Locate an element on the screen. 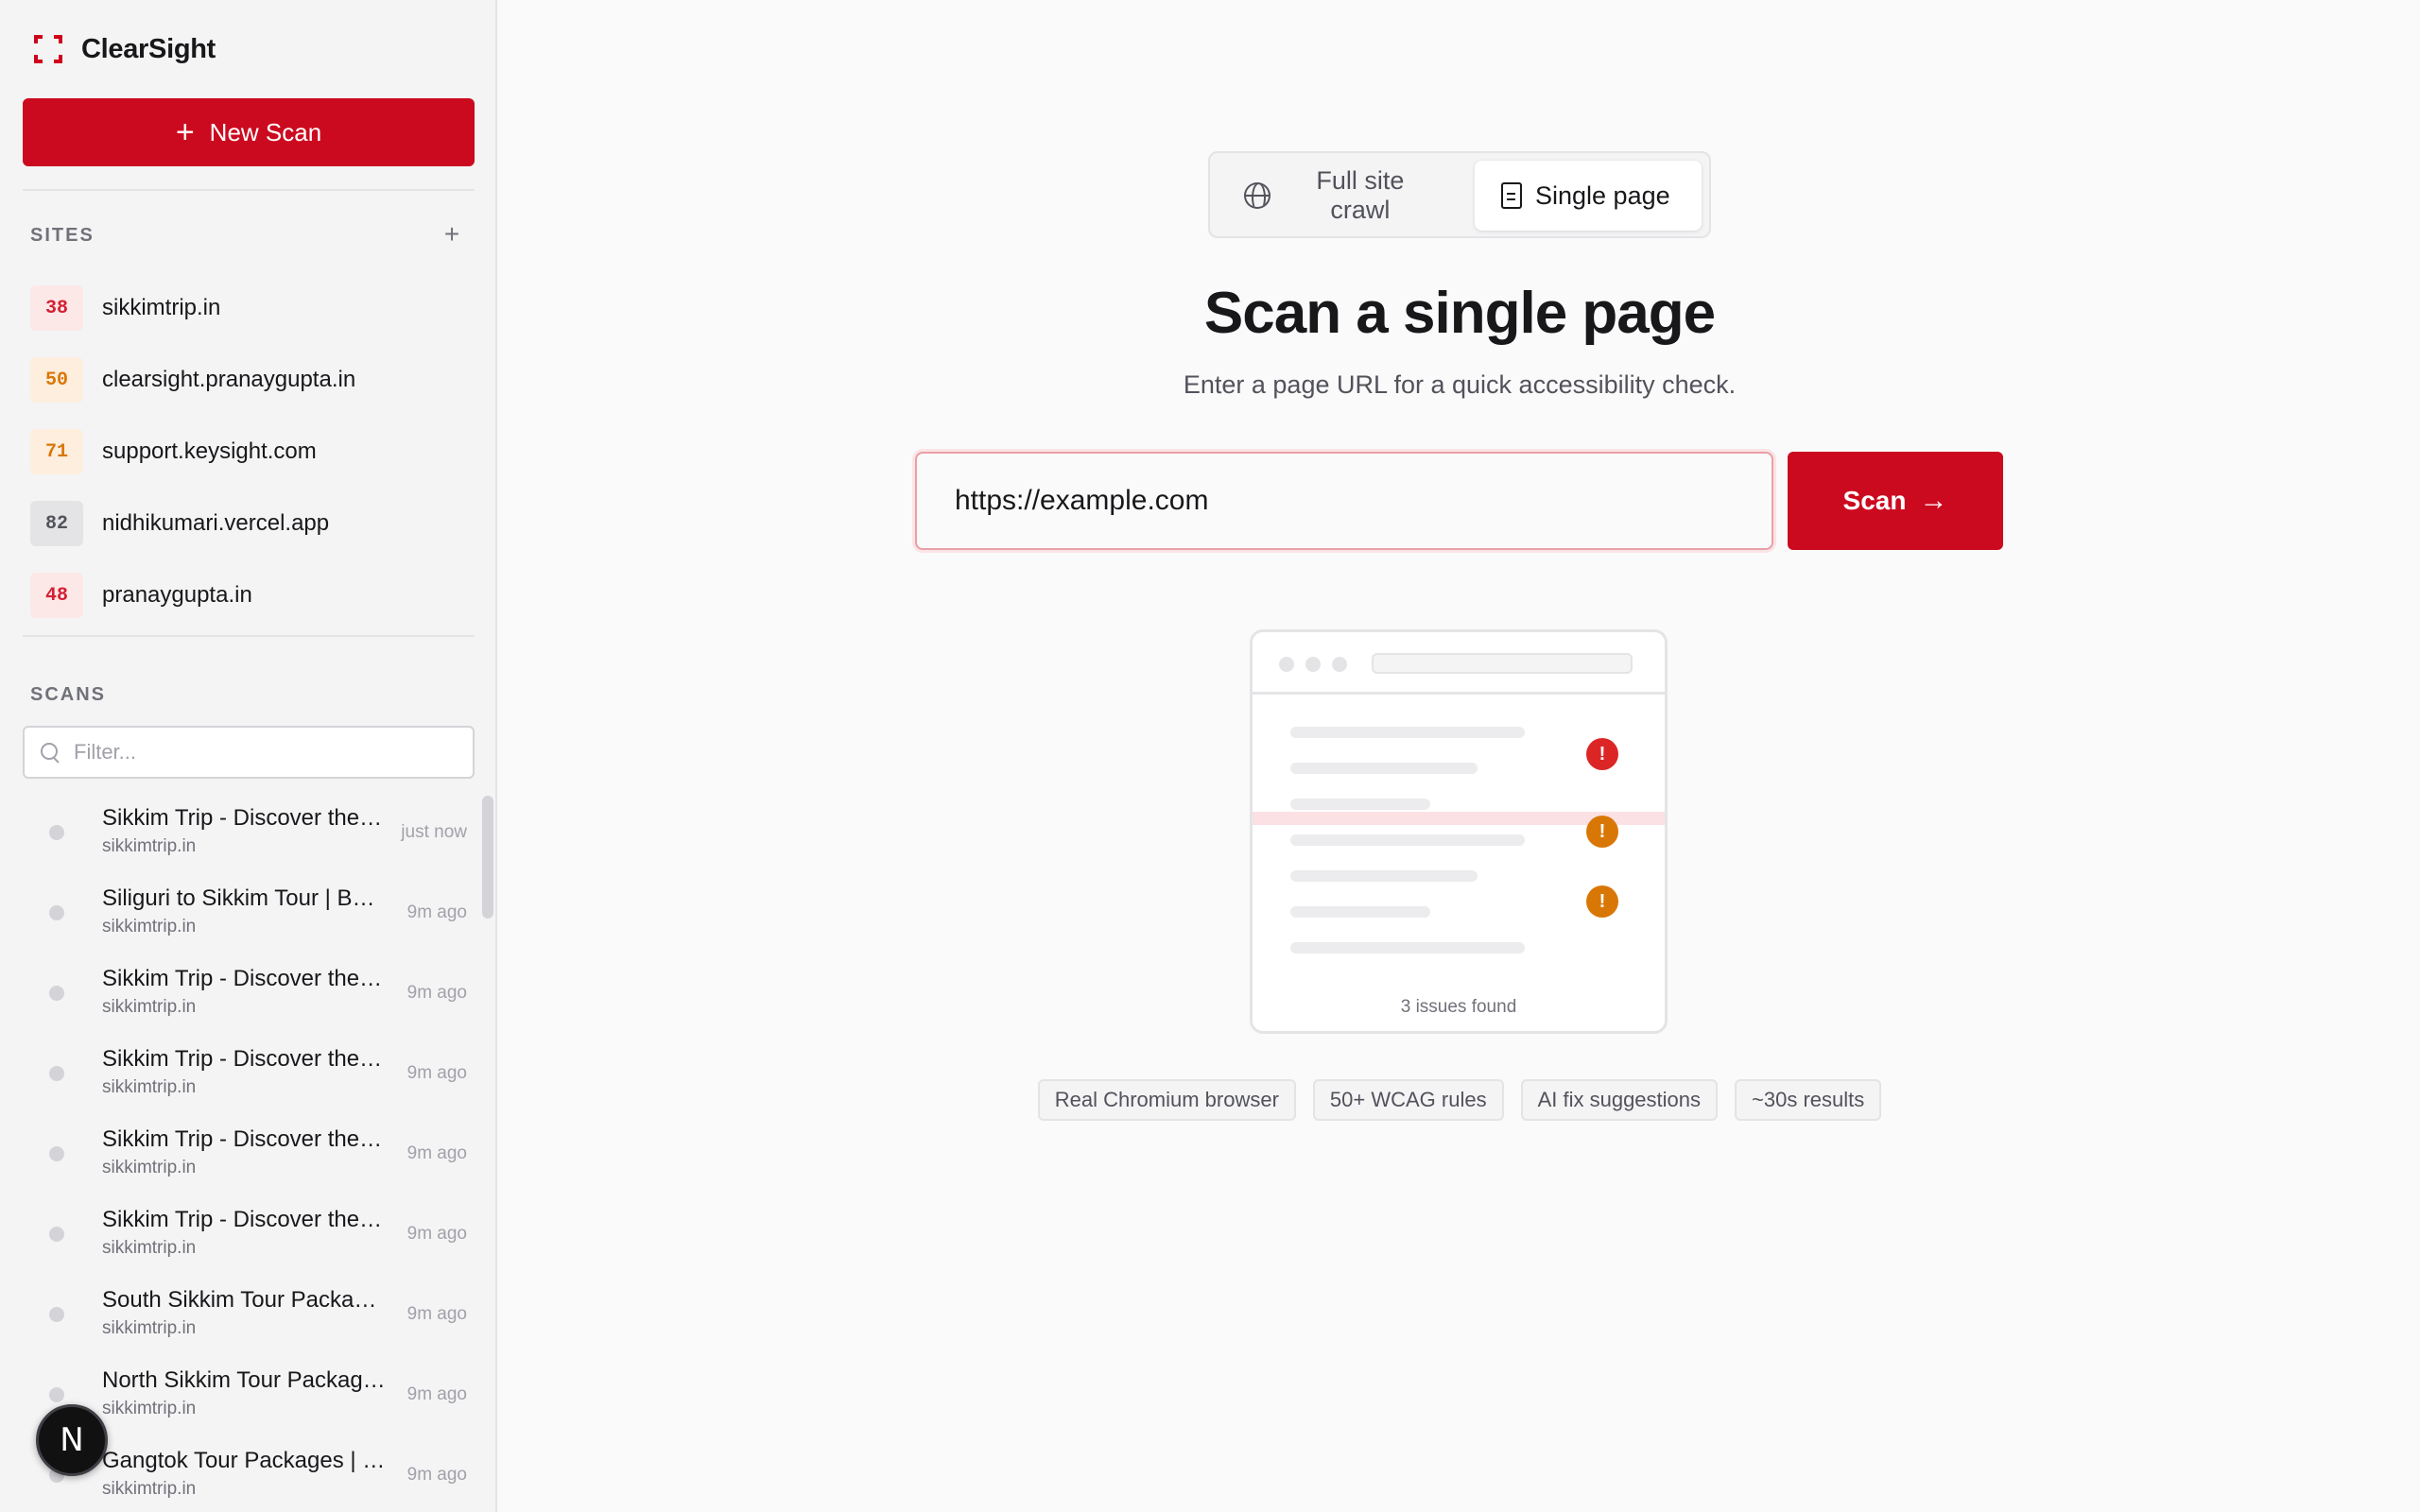 The width and height of the screenshot is (2420, 1512). arrow-right-icon: → is located at coordinates (1933, 500).